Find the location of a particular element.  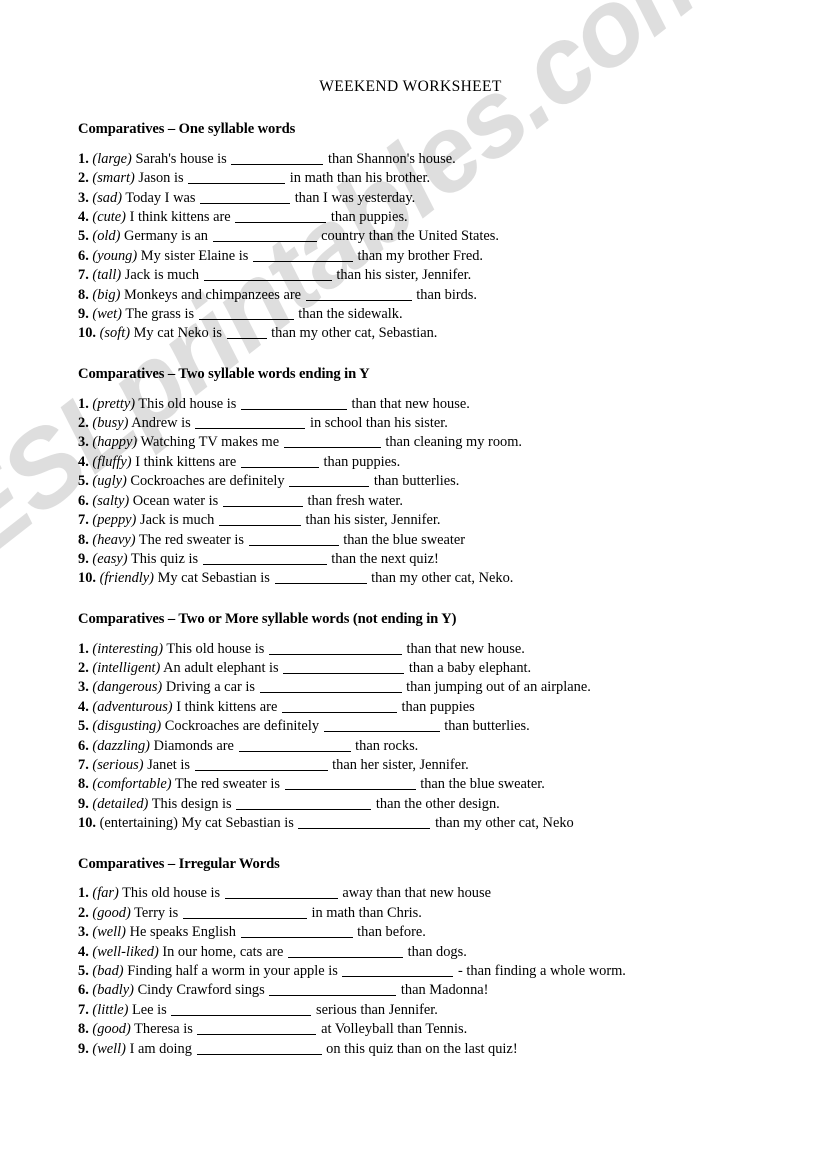

sentence-after-blank: in math than his brother. is located at coordinates (360, 178).